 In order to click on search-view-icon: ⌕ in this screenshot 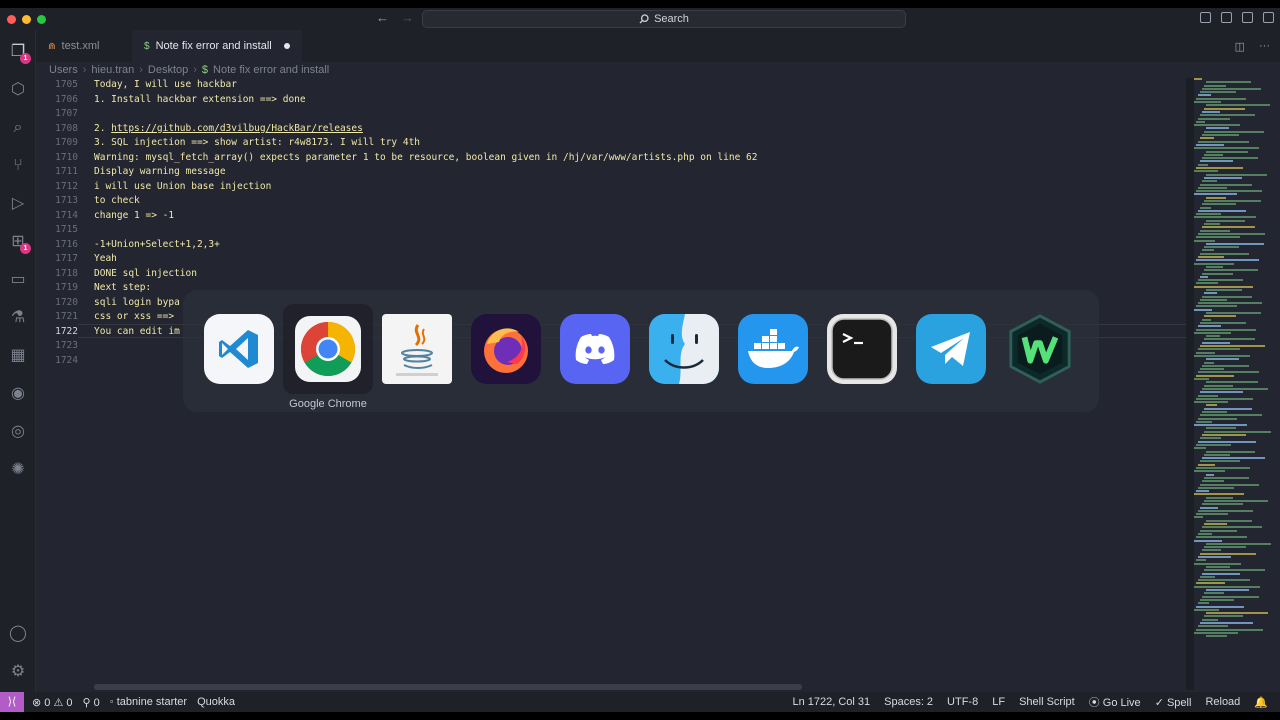, I will do `click(18, 128)`.